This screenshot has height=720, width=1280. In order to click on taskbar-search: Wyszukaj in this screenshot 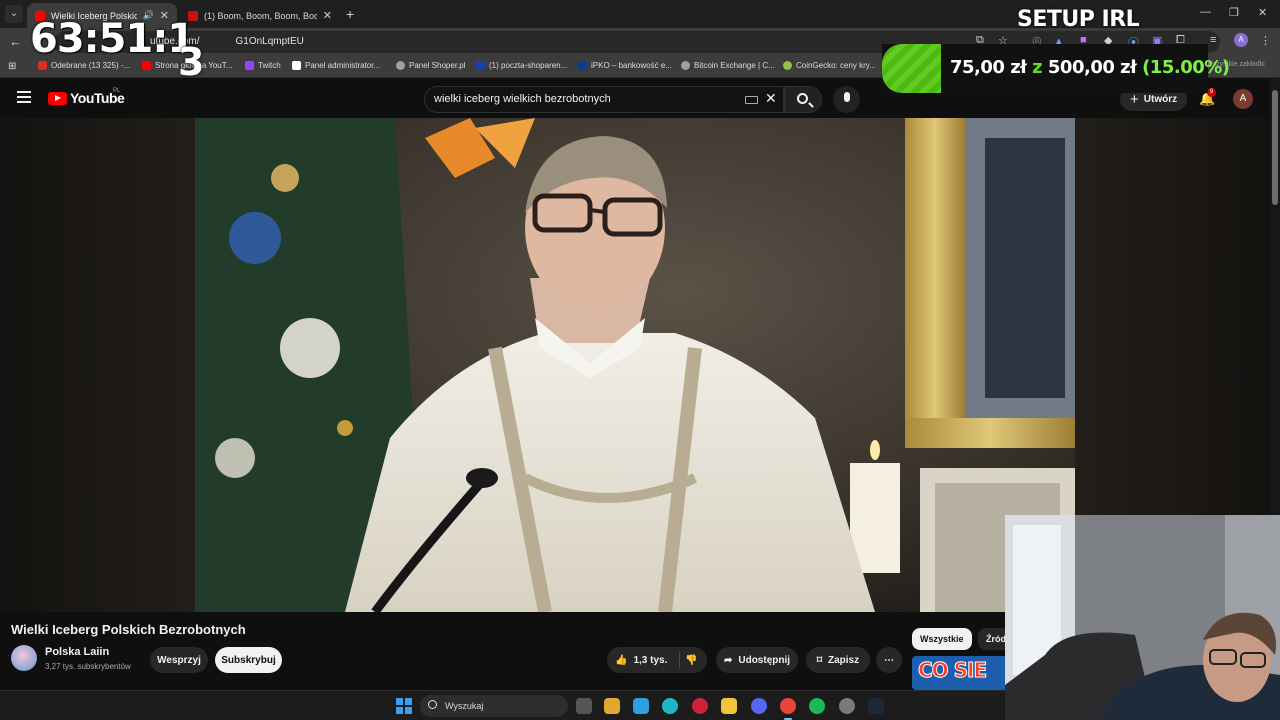, I will do `click(494, 706)`.